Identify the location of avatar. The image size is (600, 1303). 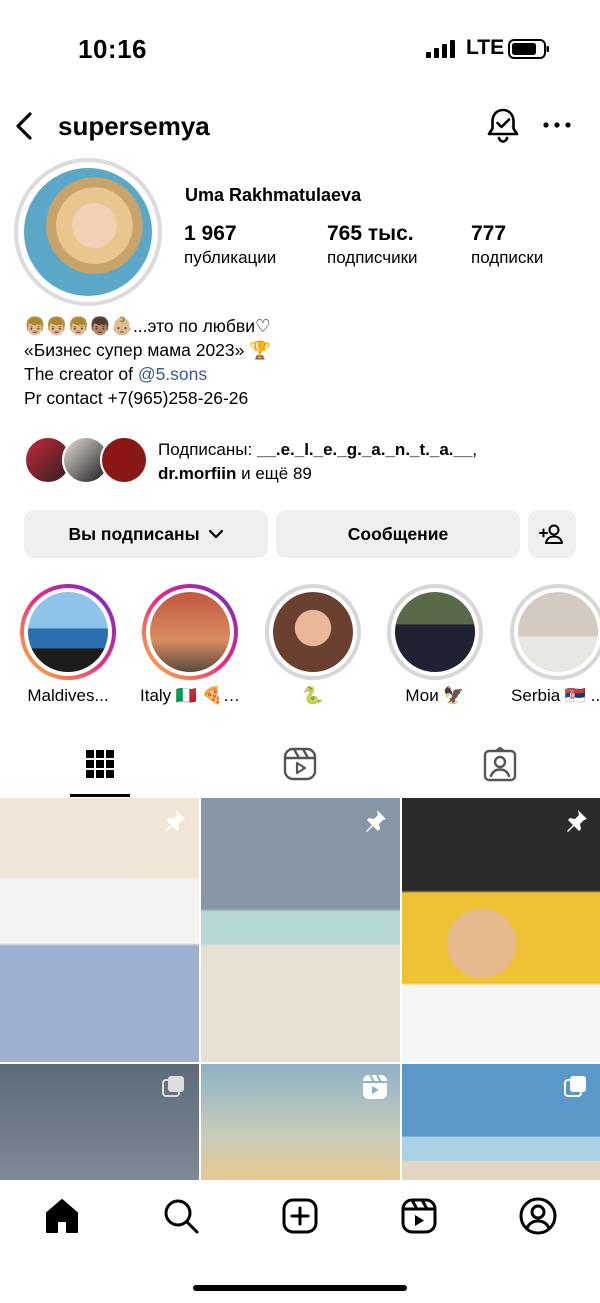
(88, 232).